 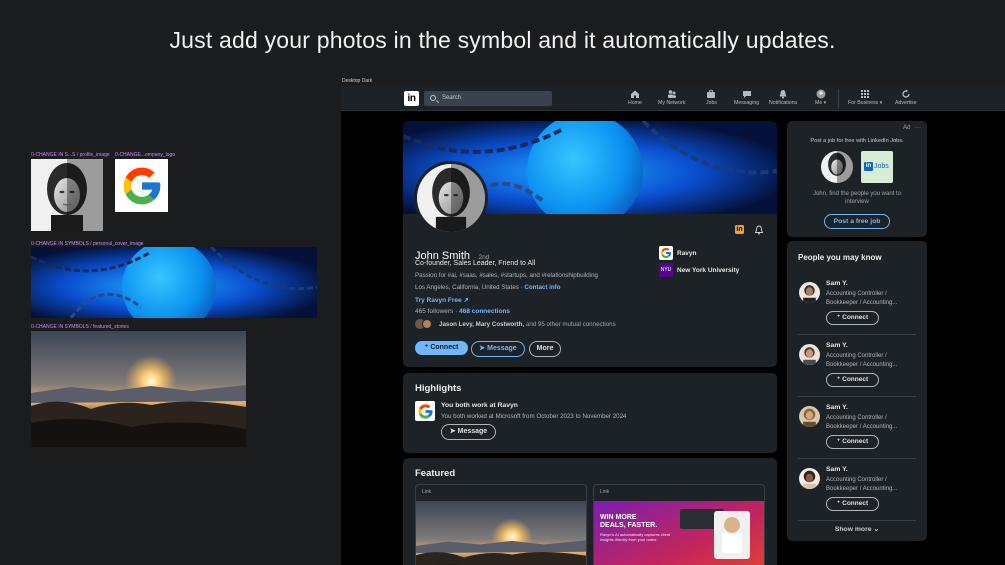 What do you see at coordinates (857, 141) in the screenshot?
I see `ad-text: Post a job for free with LinkedIn Jobs.` at bounding box center [857, 141].